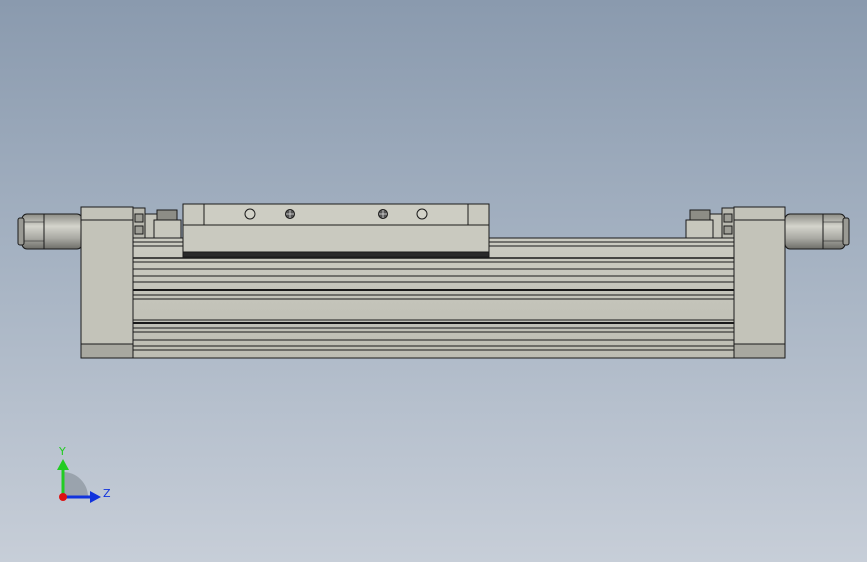  Describe the element at coordinates (62, 451) in the screenshot. I see `y-axis-label: Y` at that location.